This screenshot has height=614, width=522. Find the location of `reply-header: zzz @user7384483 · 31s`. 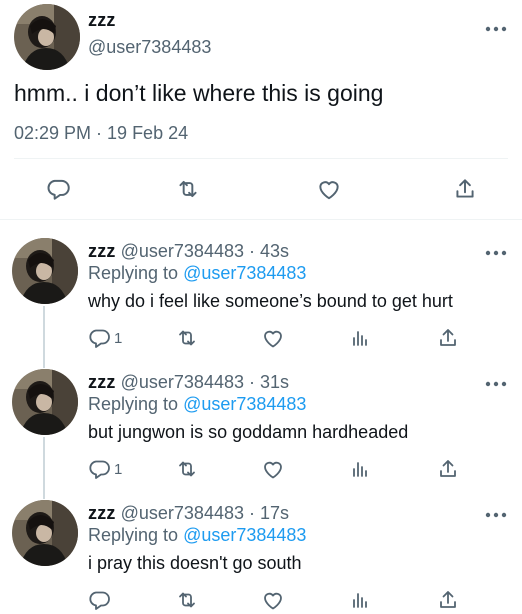

reply-header: zzz @user7384483 · 31s is located at coordinates (188, 382).